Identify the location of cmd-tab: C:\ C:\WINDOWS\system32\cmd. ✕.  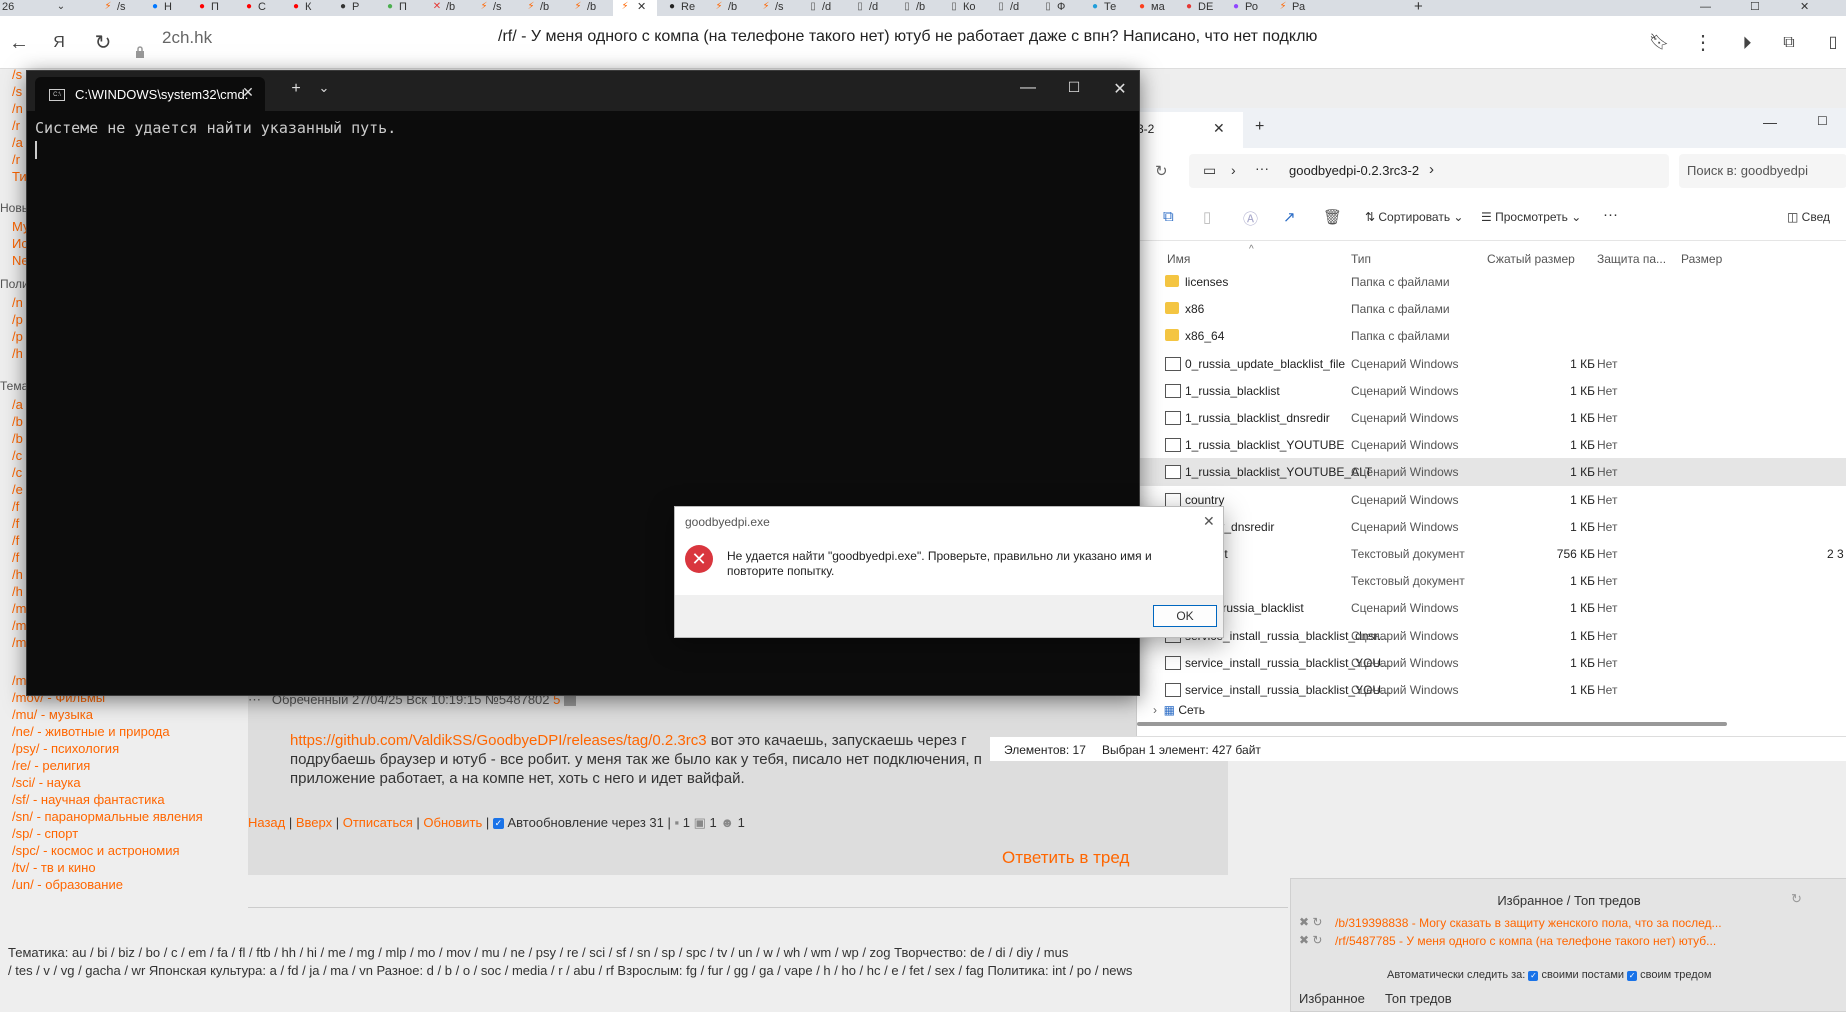
(150, 94).